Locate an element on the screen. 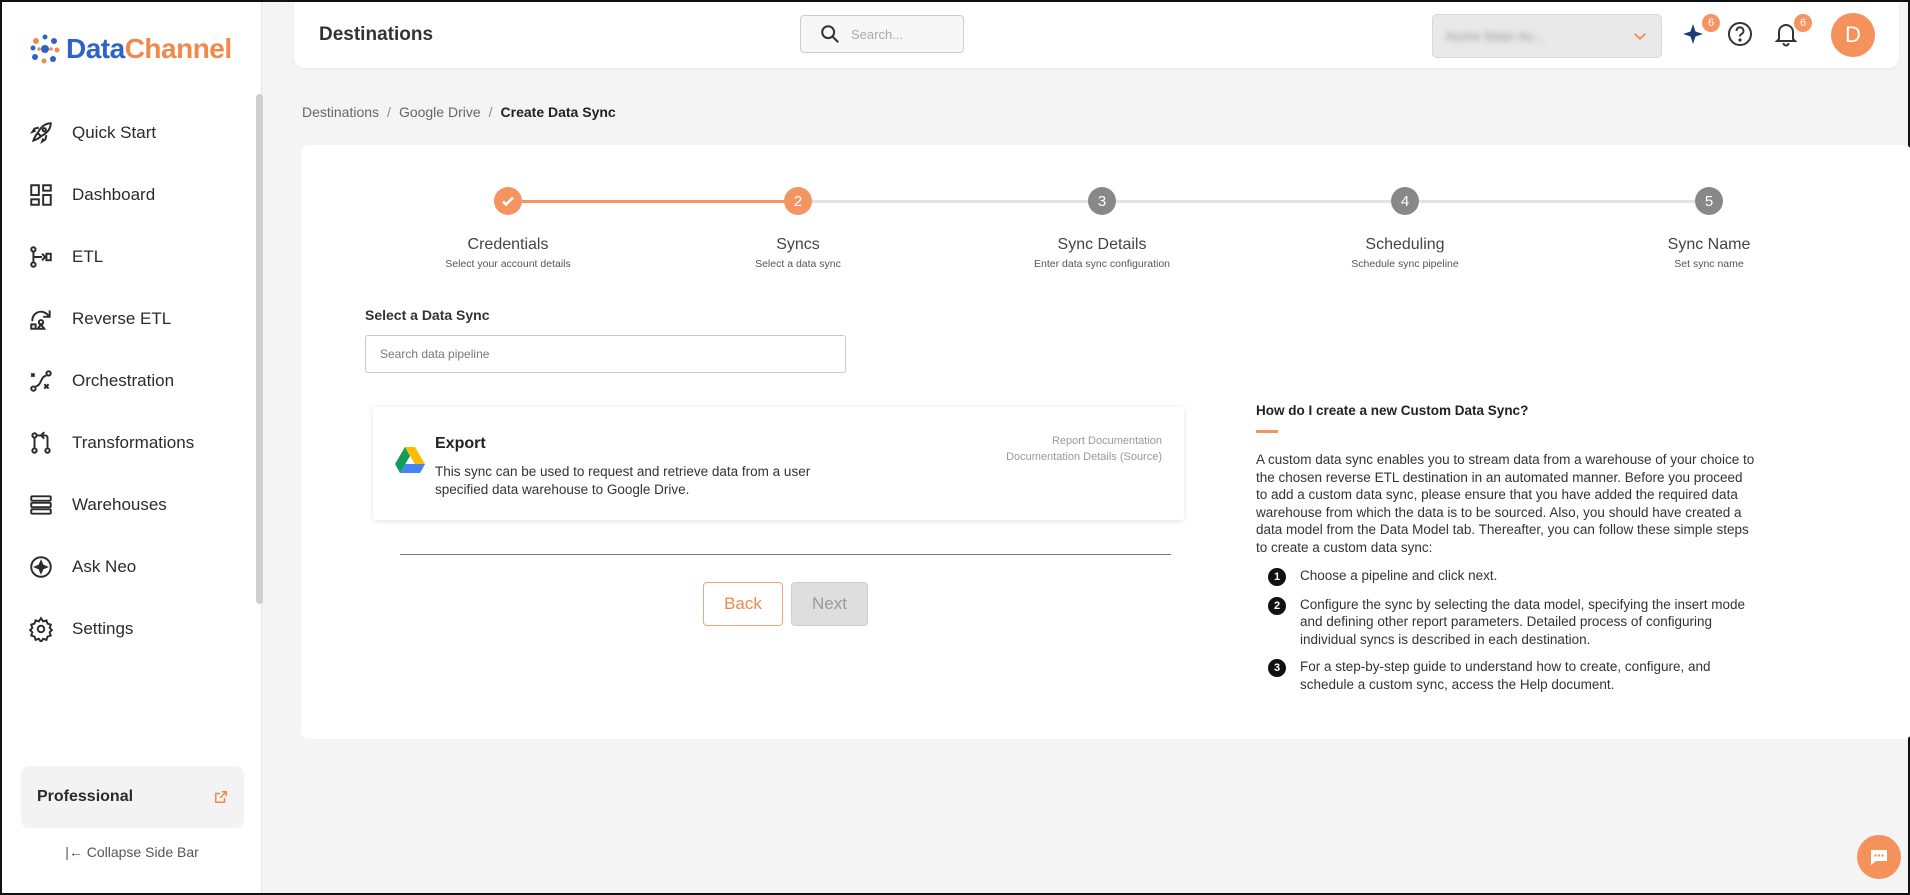 The image size is (1910, 895). notifications-button: 6 is located at coordinates (1792, 31).